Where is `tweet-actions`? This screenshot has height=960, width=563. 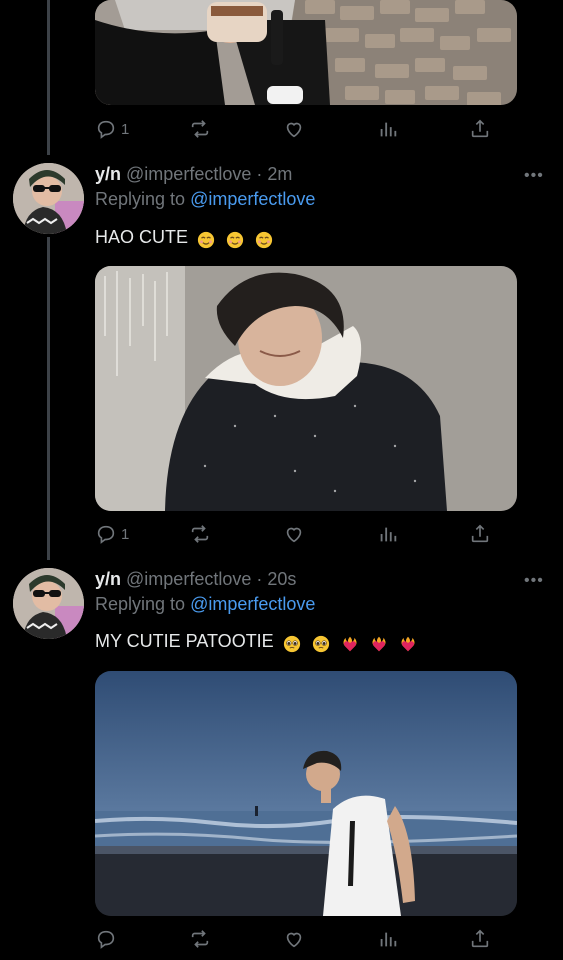
tweet-actions is located at coordinates (295, 939).